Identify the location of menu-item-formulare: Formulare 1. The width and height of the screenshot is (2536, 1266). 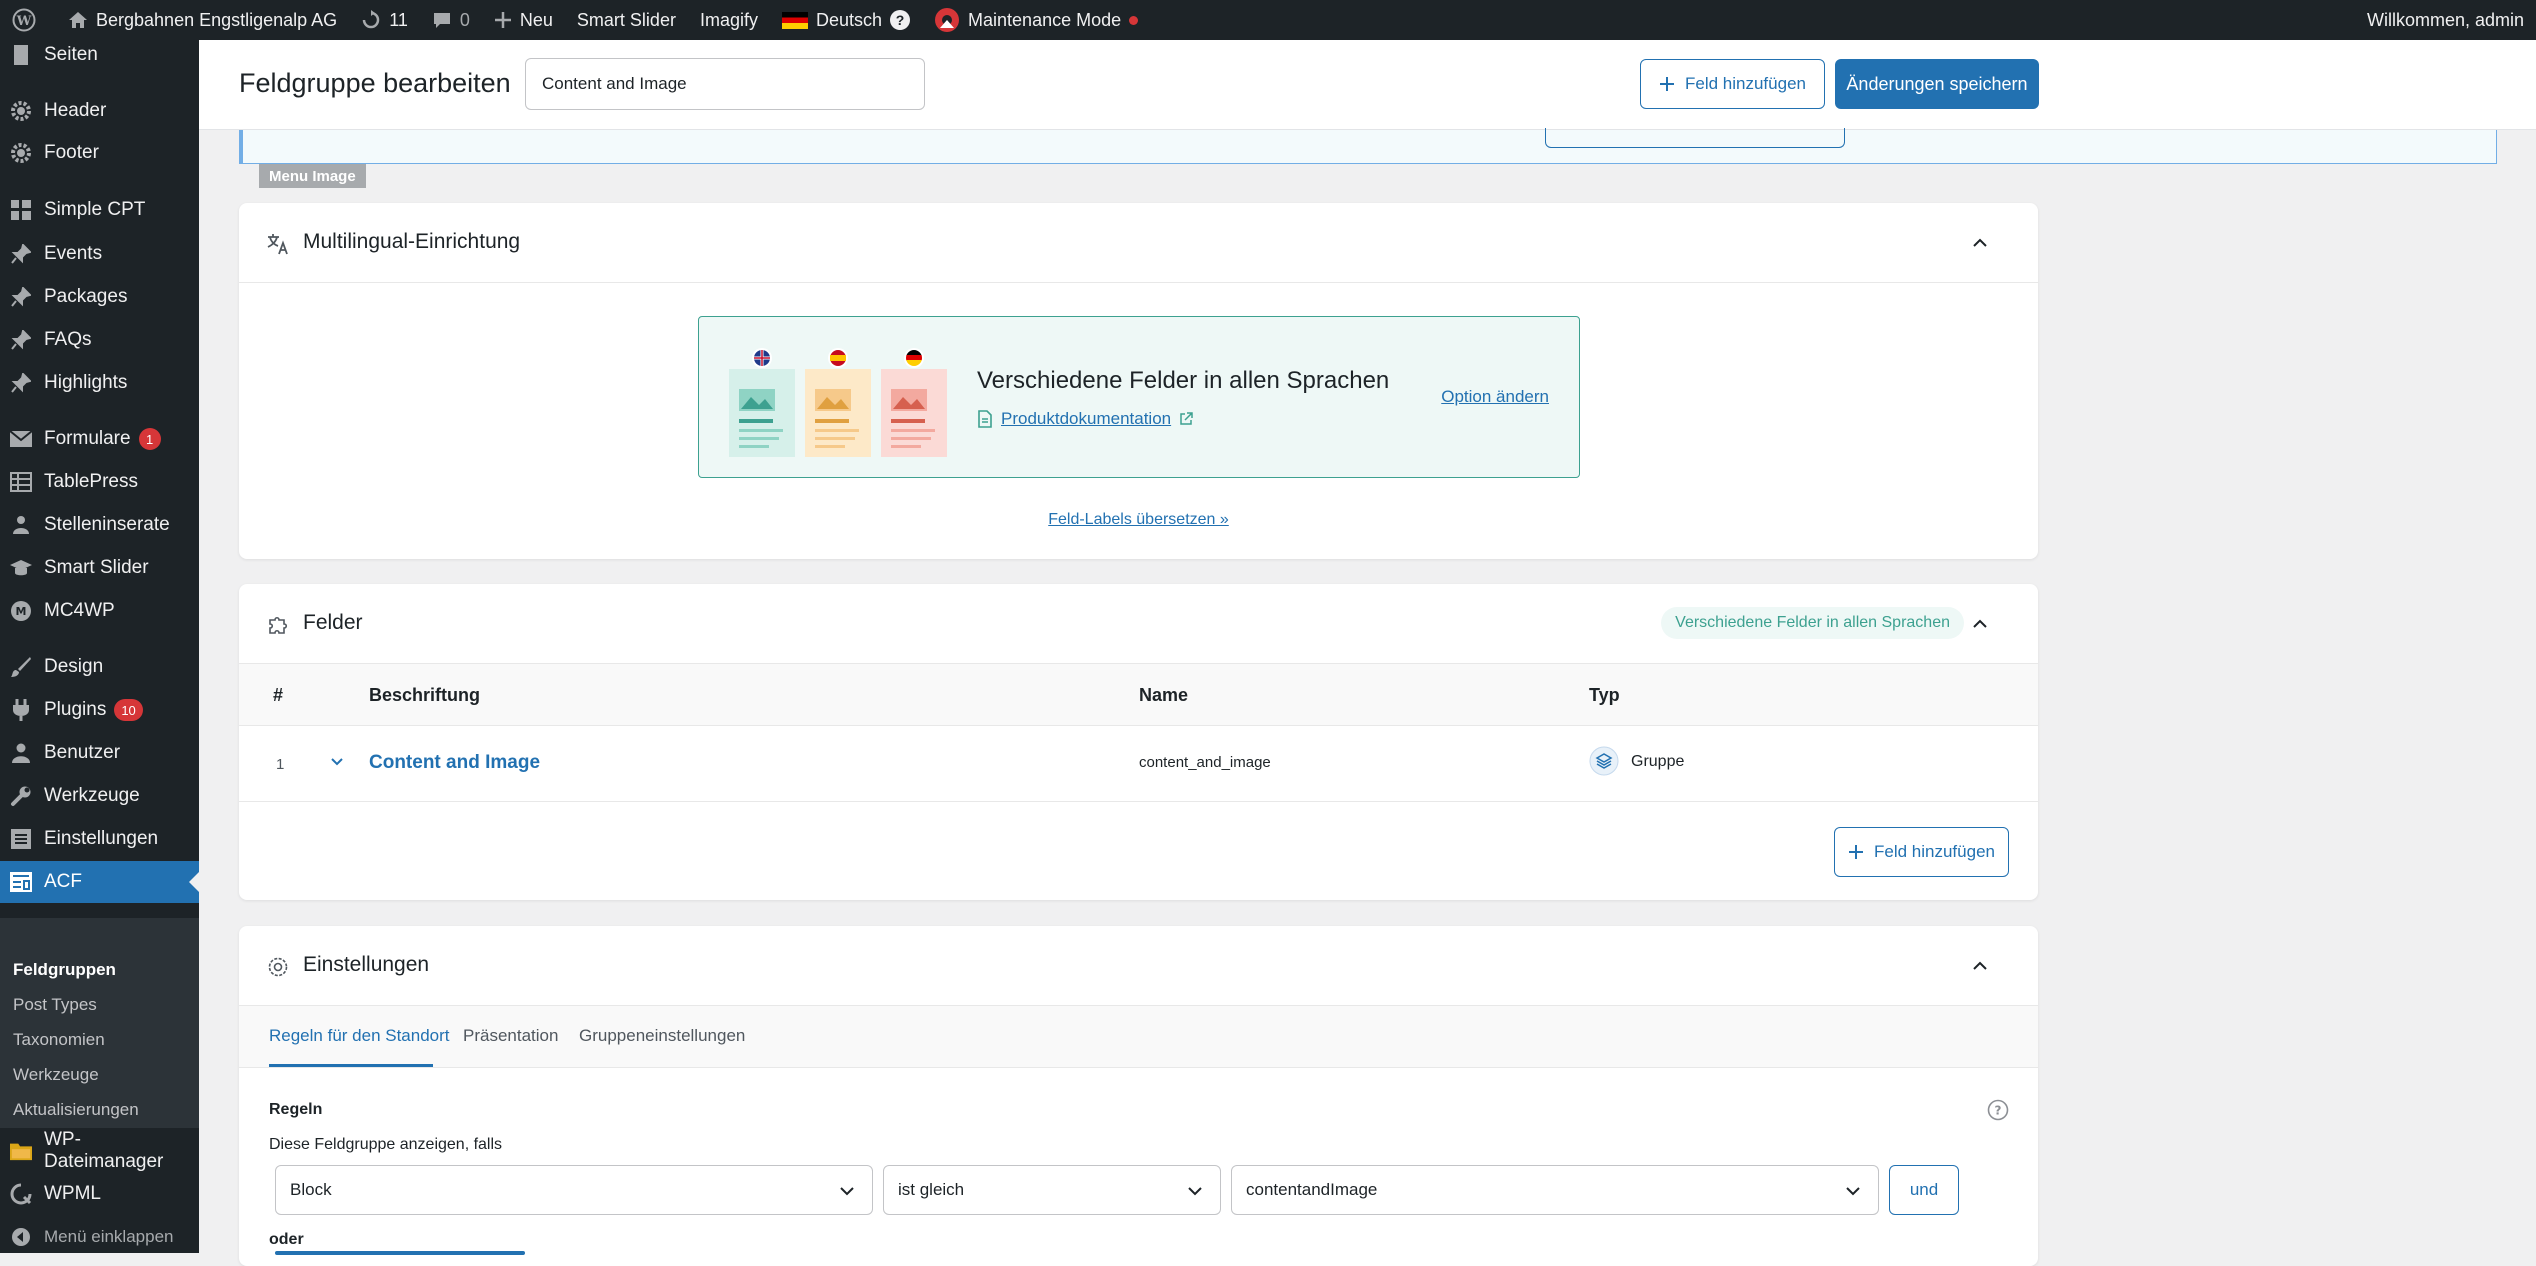
(99, 439).